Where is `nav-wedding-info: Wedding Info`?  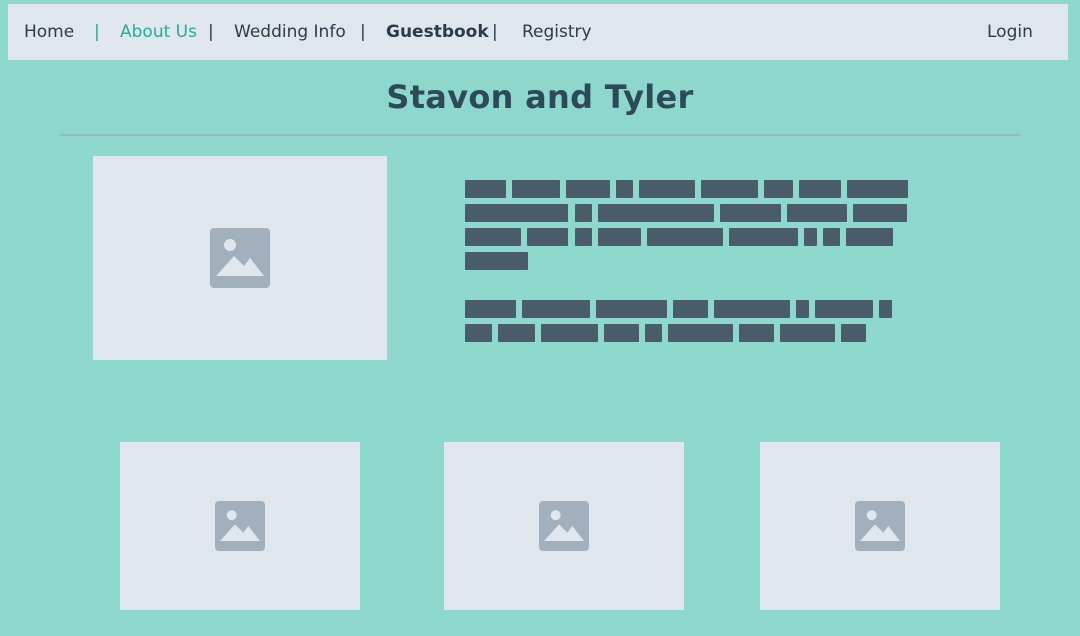 nav-wedding-info: Wedding Info is located at coordinates (290, 32).